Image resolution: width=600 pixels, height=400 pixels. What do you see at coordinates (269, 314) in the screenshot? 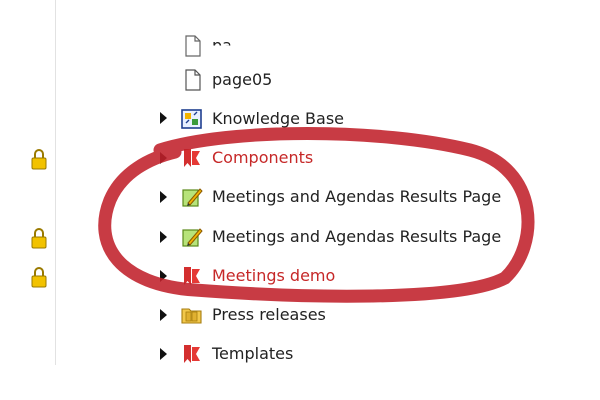
I see `tree-item-label: Press releases` at bounding box center [269, 314].